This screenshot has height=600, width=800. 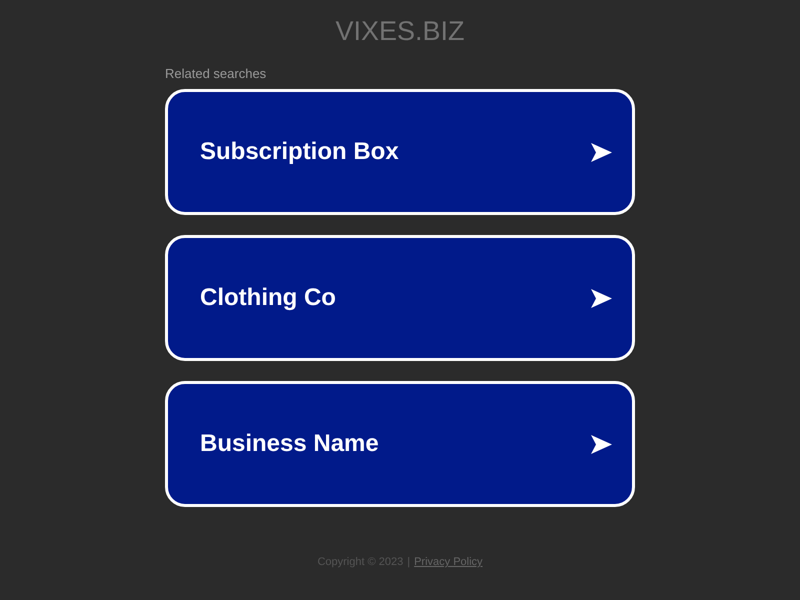 What do you see at coordinates (400, 298) in the screenshot?
I see `search-link: Clothing Co` at bounding box center [400, 298].